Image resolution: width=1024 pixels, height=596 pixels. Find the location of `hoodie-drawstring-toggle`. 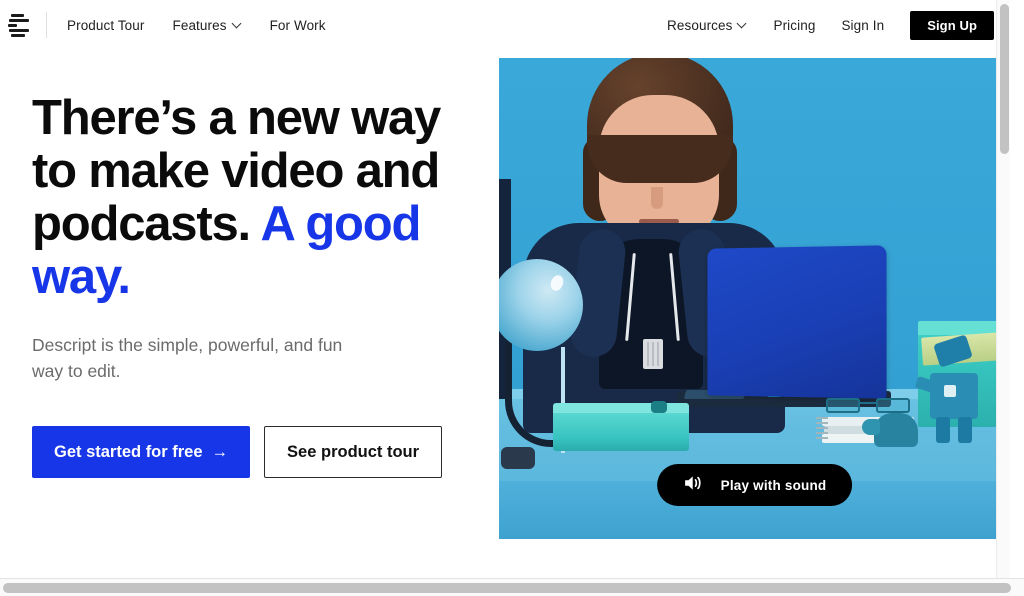

hoodie-drawstring-toggle is located at coordinates (653, 354).